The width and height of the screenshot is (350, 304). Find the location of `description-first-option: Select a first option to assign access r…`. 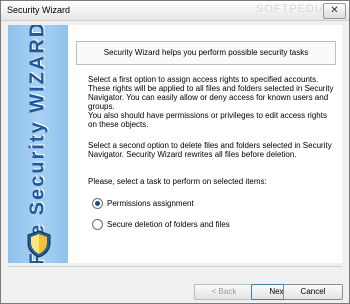

description-first-option: Select a first option to assign access r… is located at coordinates (213, 102).